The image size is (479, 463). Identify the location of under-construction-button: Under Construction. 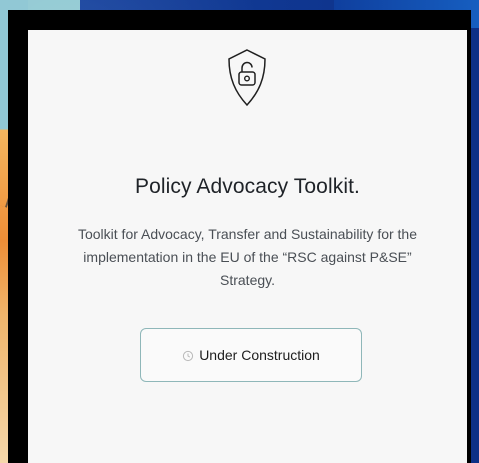
(251, 355).